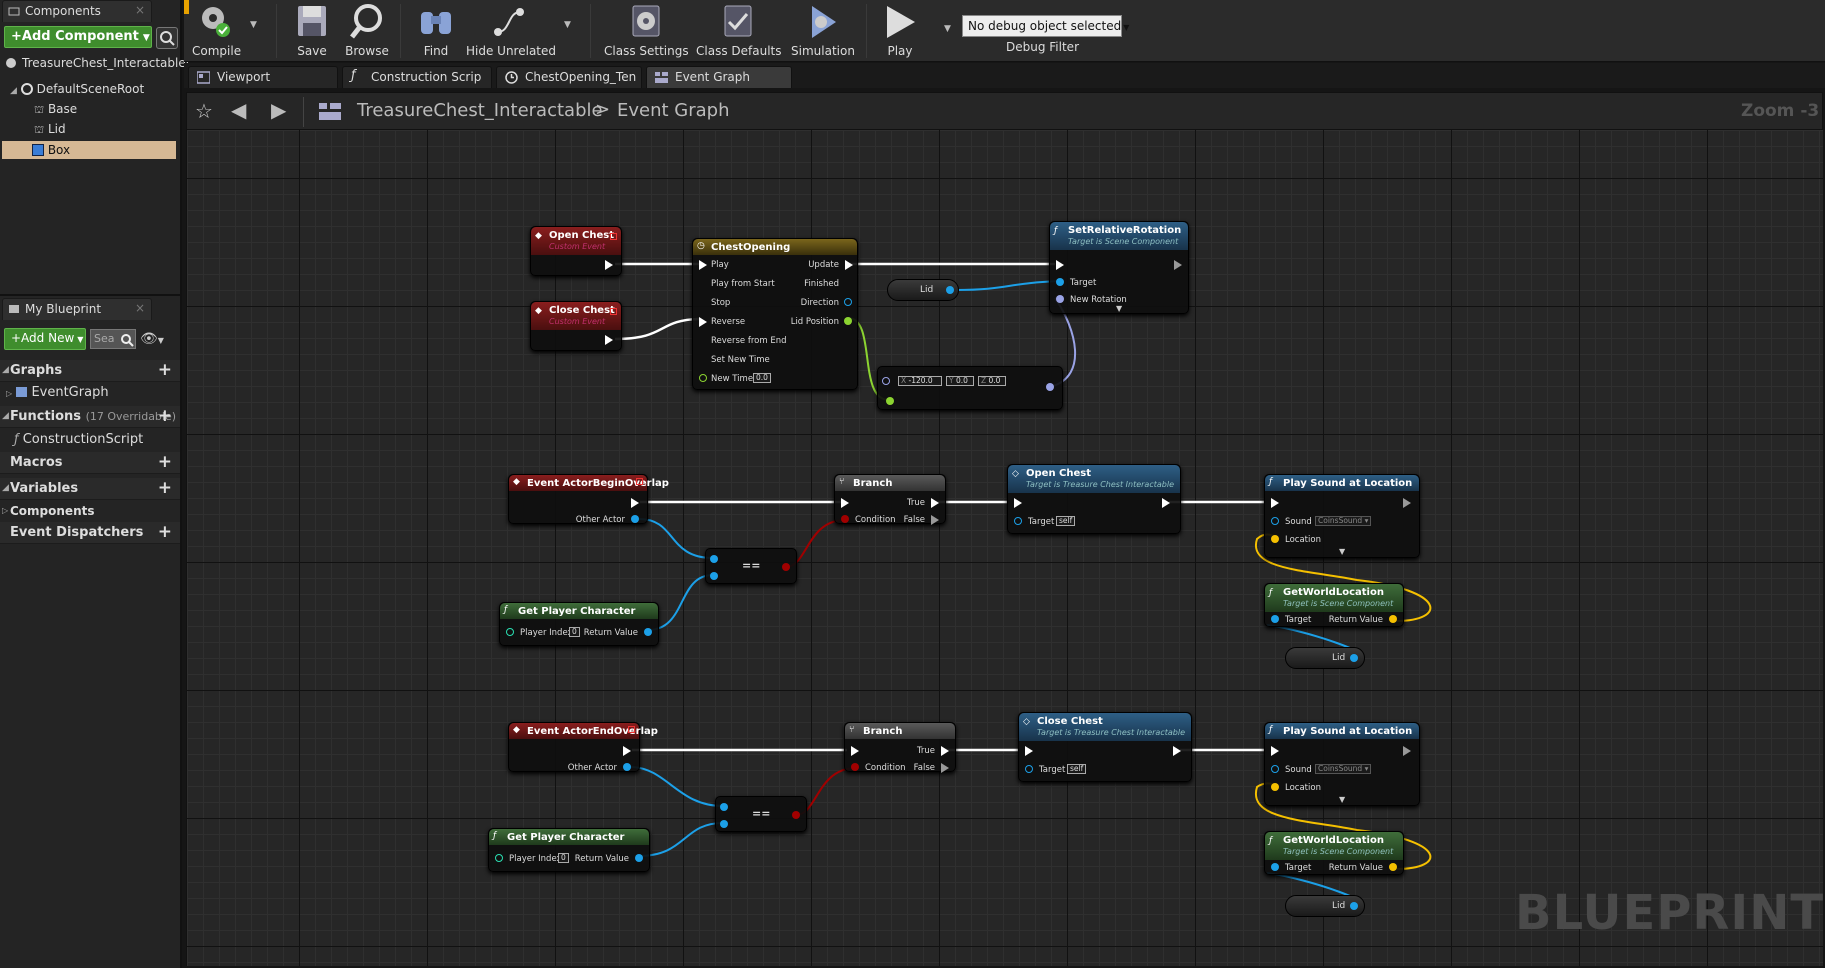 Image resolution: width=1825 pixels, height=968 pixels. What do you see at coordinates (970, 388) in the screenshot?
I see `make-rotator: X -120.0 Y 0.0 Z 0.0` at bounding box center [970, 388].